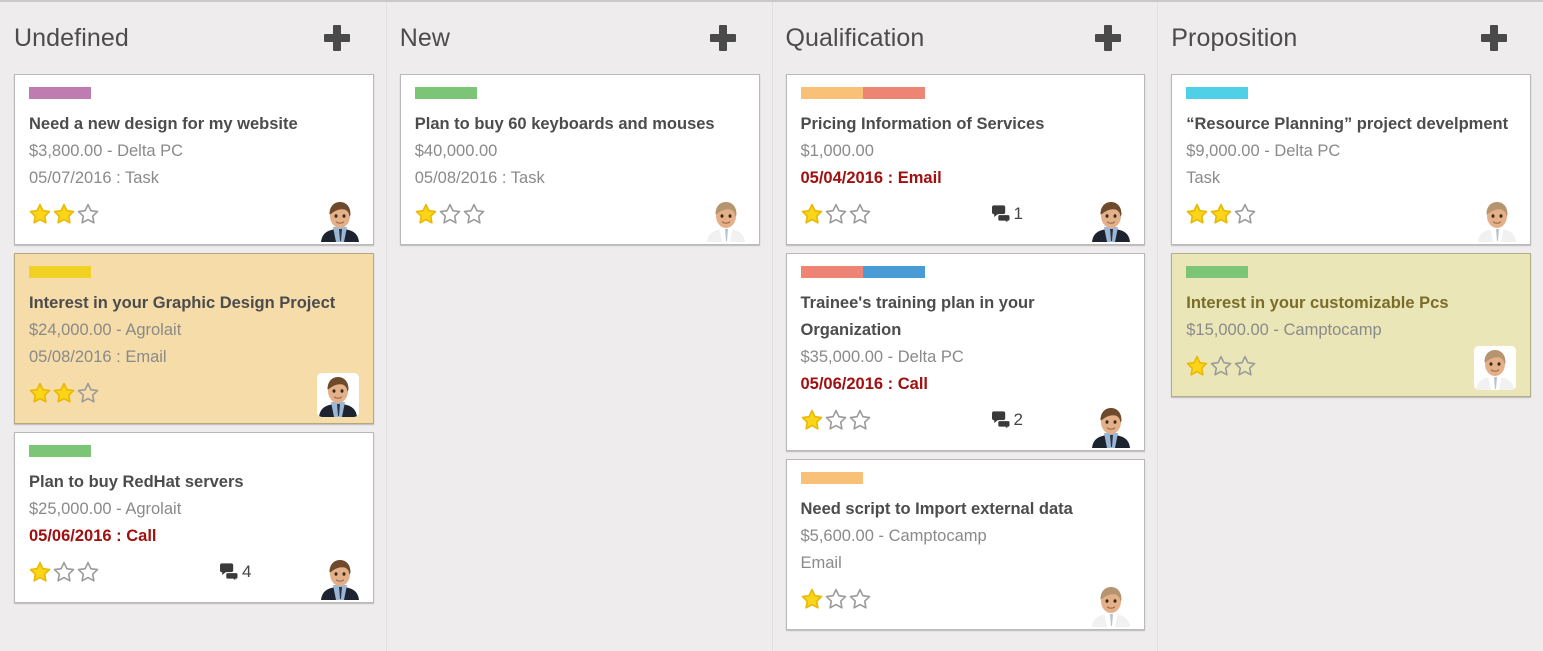  What do you see at coordinates (456, 151) in the screenshot?
I see `card-amount-partner: $40,000.00` at bounding box center [456, 151].